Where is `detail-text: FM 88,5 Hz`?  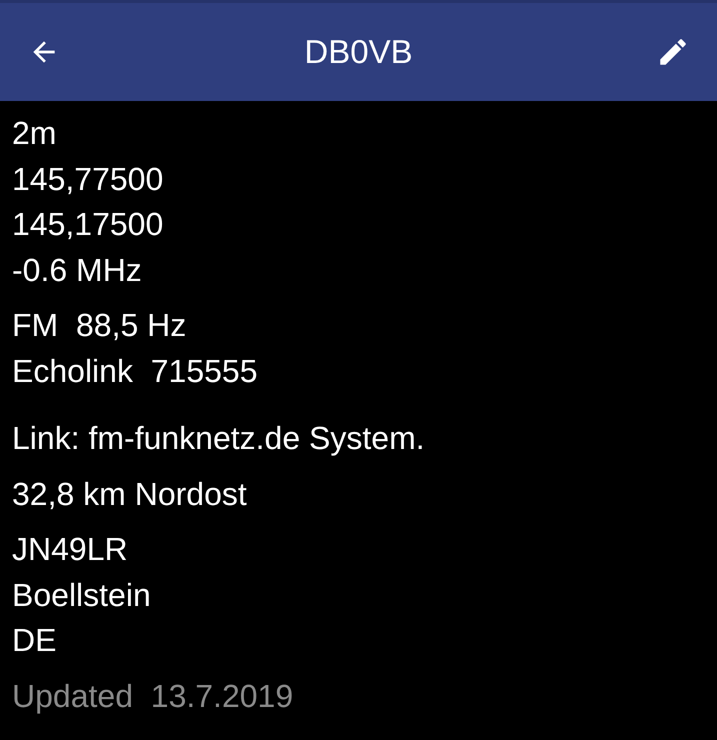 detail-text: FM 88,5 Hz is located at coordinates (99, 325).